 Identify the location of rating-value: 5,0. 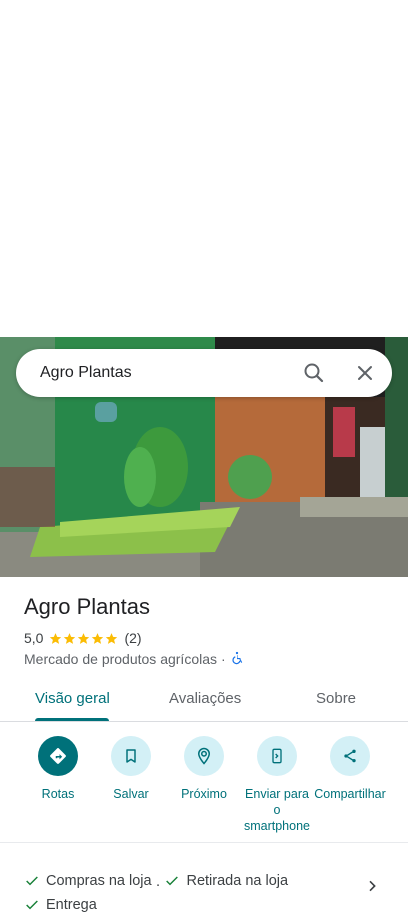
(34, 638).